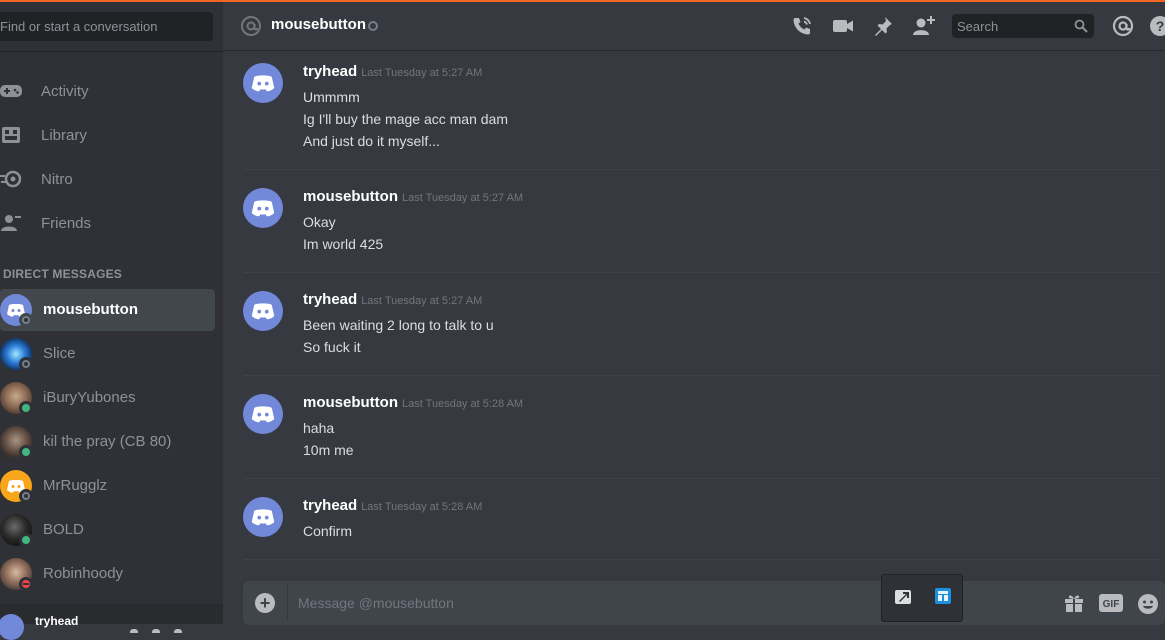  I want to click on message-line: So fuck it, so click(332, 347).